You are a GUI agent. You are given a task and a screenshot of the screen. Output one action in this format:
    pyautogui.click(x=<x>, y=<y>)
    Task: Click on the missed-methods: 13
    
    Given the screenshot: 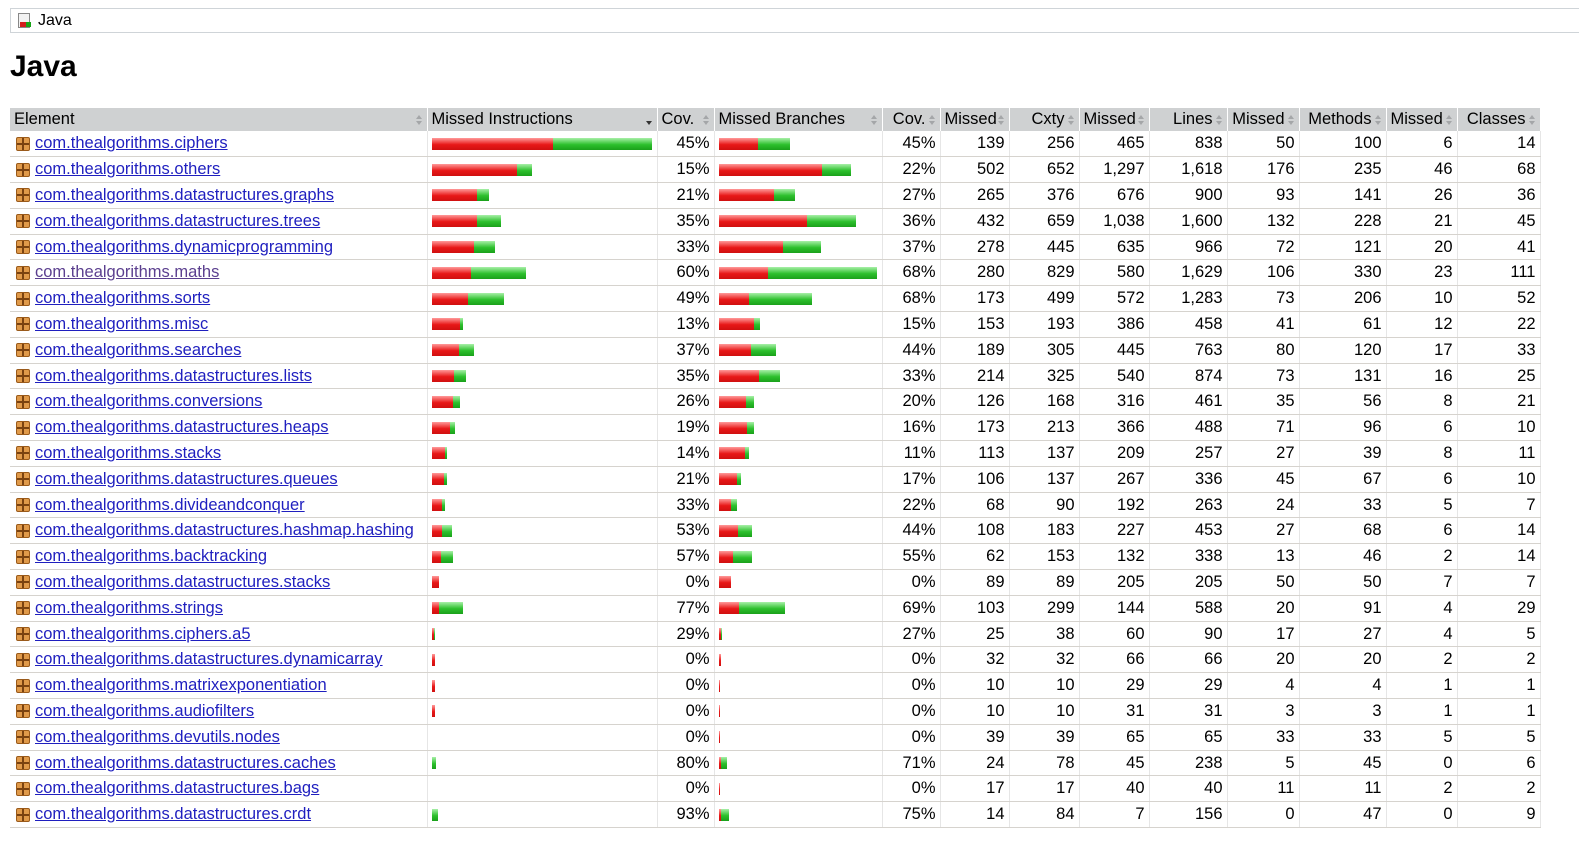 What is the action you would take?
    pyautogui.click(x=1263, y=557)
    